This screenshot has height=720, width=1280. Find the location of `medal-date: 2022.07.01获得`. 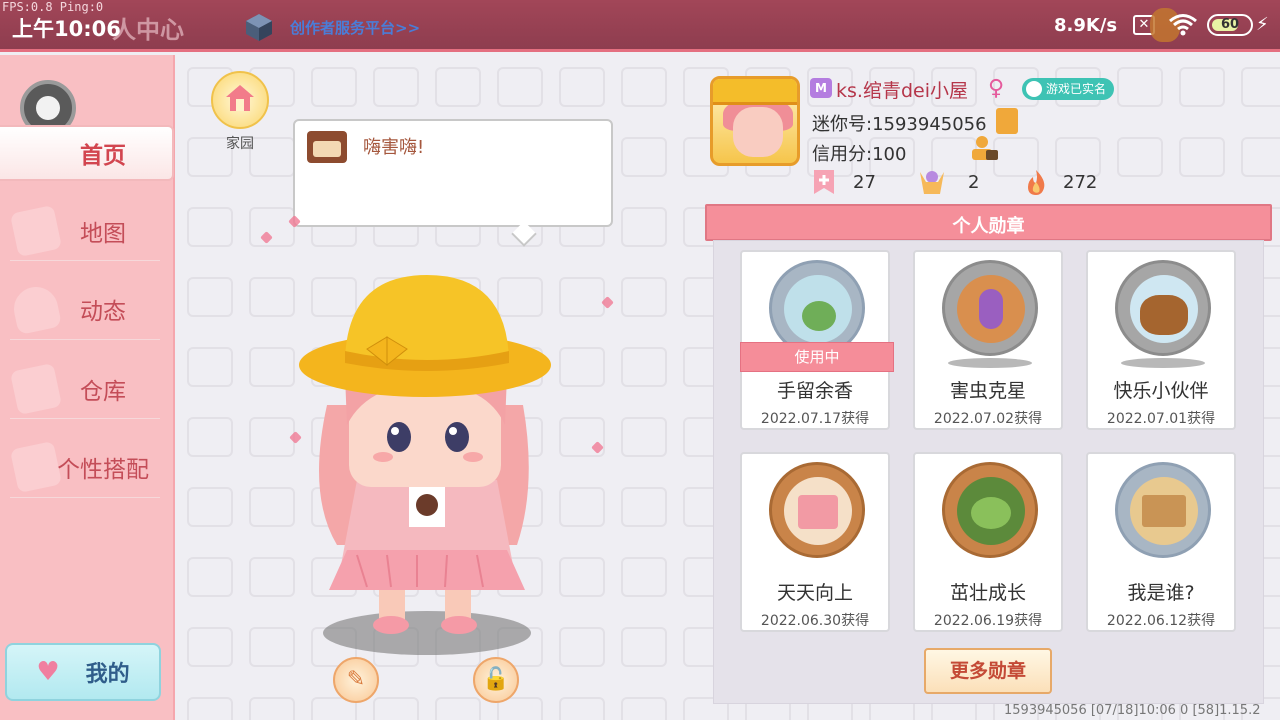

medal-date: 2022.07.01获得 is located at coordinates (1161, 419).